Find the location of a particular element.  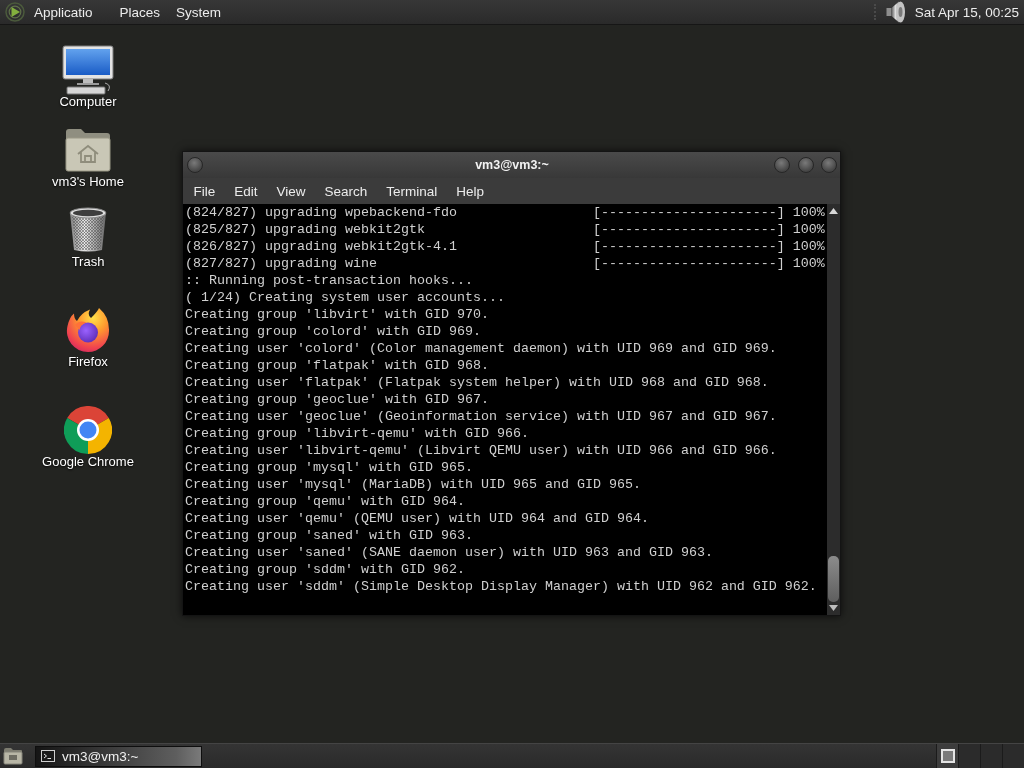

play-circle-icon is located at coordinates (15, 12).